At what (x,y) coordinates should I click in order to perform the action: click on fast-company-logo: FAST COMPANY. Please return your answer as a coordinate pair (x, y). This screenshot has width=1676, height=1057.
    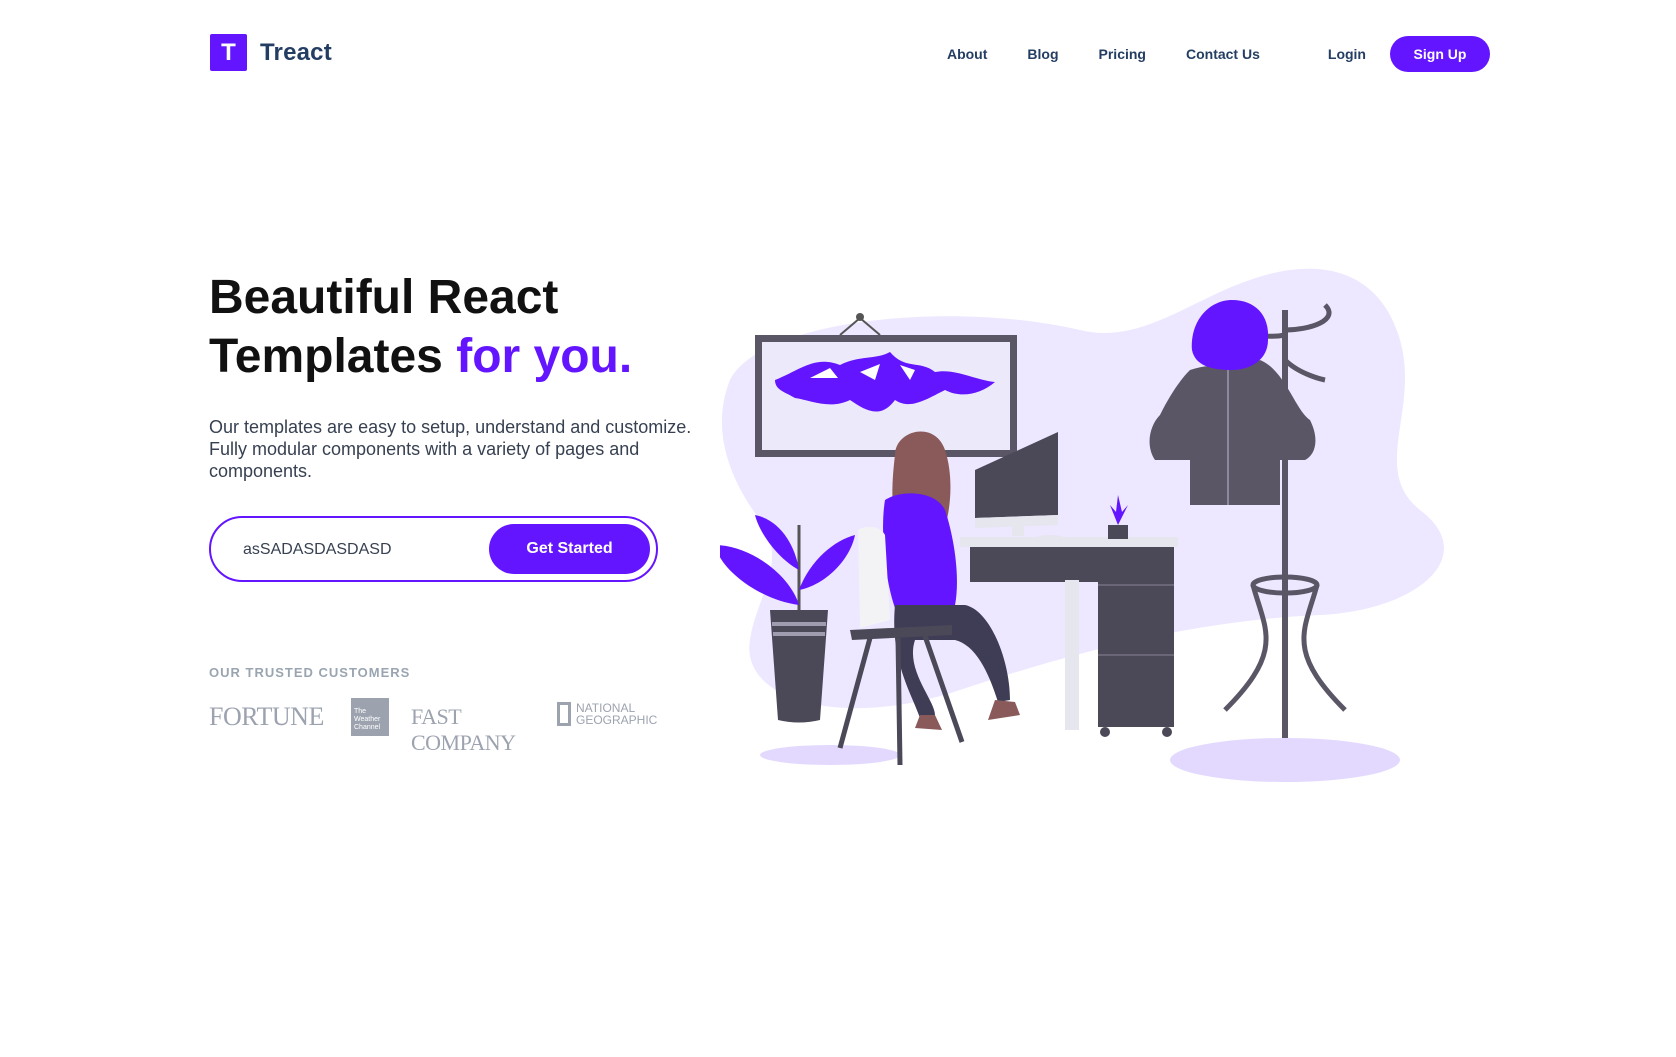
    Looking at the image, I should click on (463, 729).